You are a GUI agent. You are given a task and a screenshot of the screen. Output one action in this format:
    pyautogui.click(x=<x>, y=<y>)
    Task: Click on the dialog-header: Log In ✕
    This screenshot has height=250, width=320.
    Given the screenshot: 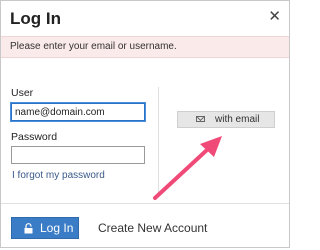 What is the action you would take?
    pyautogui.click(x=145, y=19)
    